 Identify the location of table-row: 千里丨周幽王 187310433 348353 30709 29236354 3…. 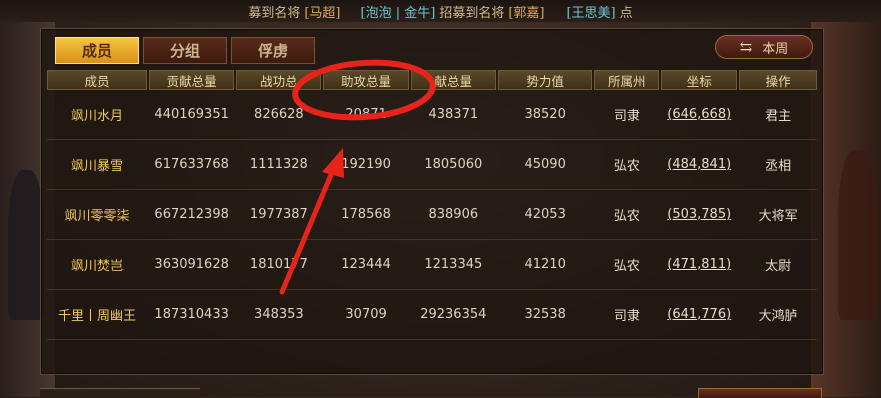
(432, 315).